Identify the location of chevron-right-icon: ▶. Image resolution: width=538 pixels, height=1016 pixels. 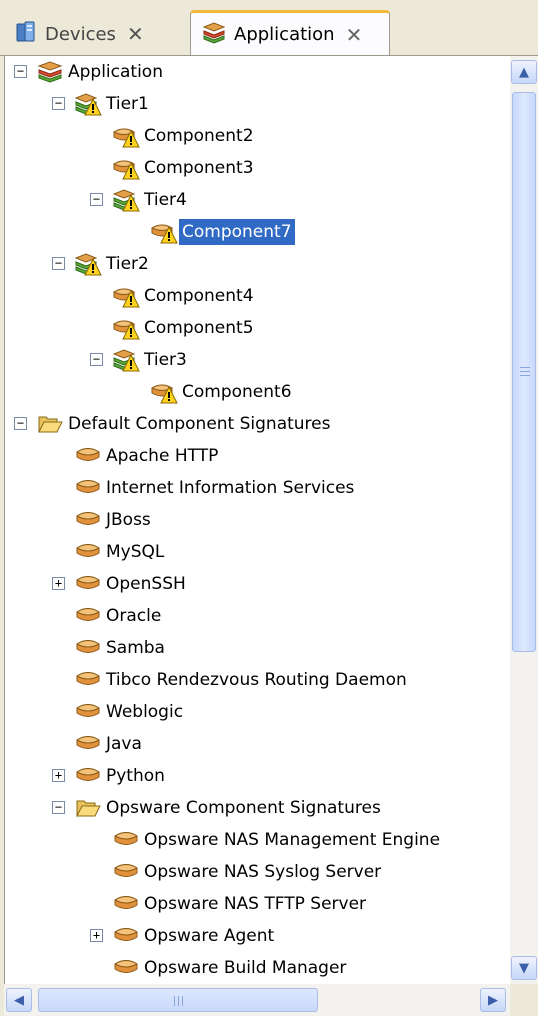
(493, 1000).